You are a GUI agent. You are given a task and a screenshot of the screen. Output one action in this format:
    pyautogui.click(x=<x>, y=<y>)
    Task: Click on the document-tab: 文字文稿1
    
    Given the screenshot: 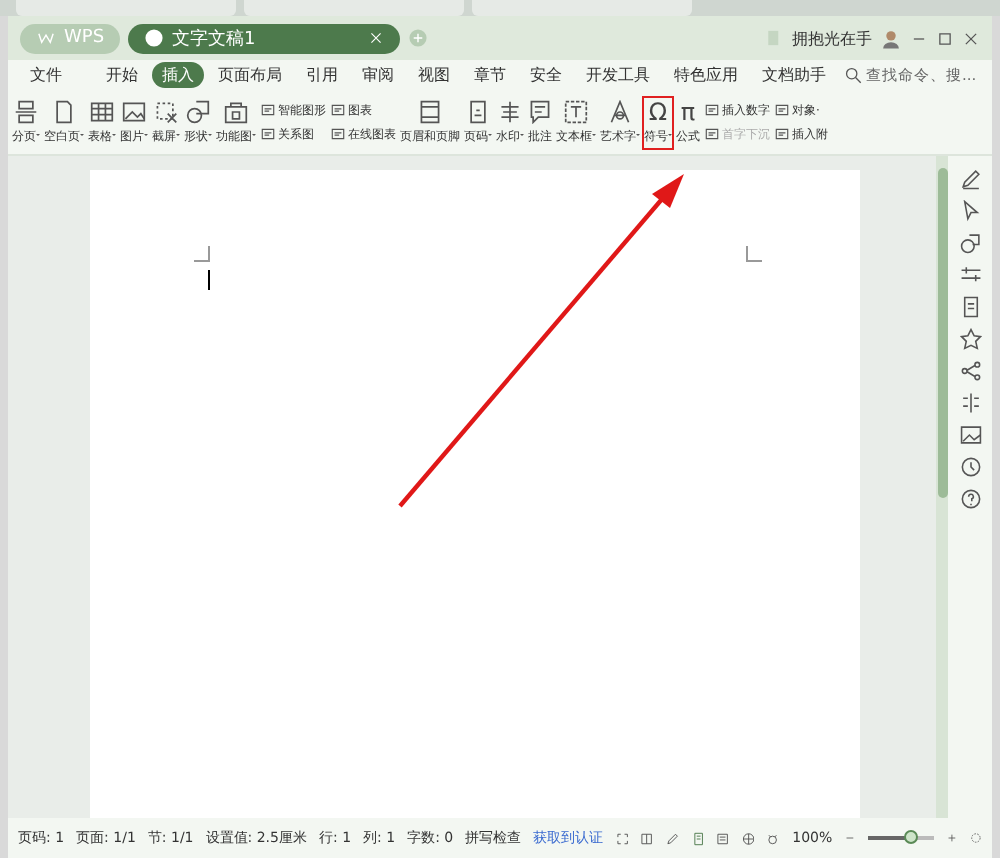 What is the action you would take?
    pyautogui.click(x=264, y=38)
    